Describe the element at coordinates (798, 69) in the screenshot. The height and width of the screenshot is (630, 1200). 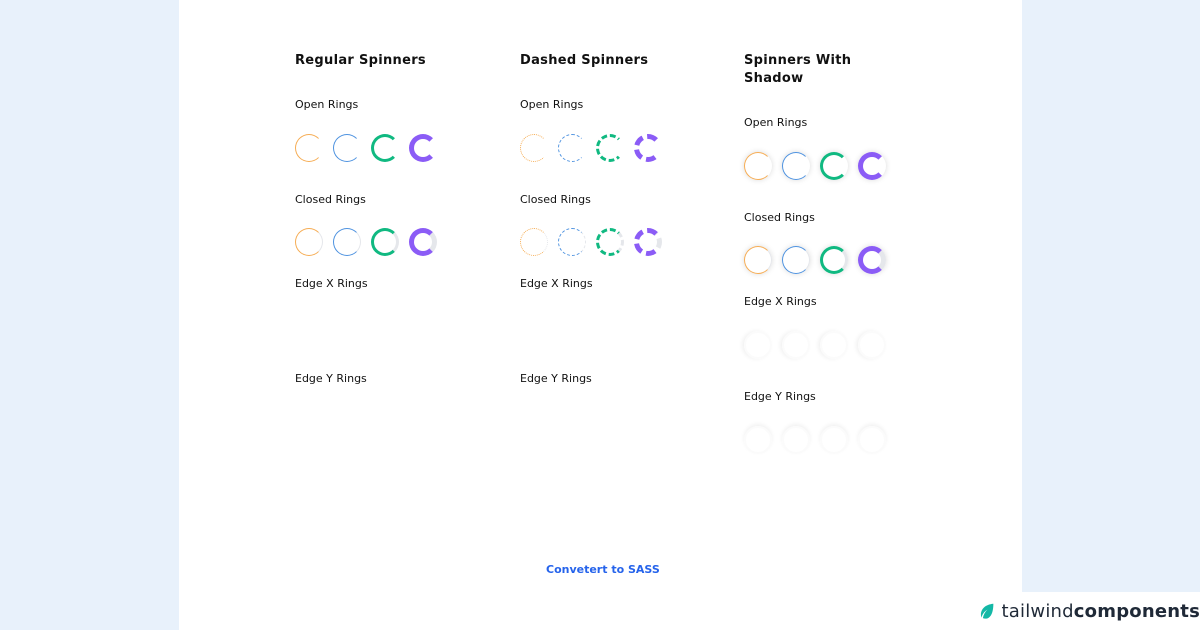
I see `column-title: Spinners With Shadow` at that location.